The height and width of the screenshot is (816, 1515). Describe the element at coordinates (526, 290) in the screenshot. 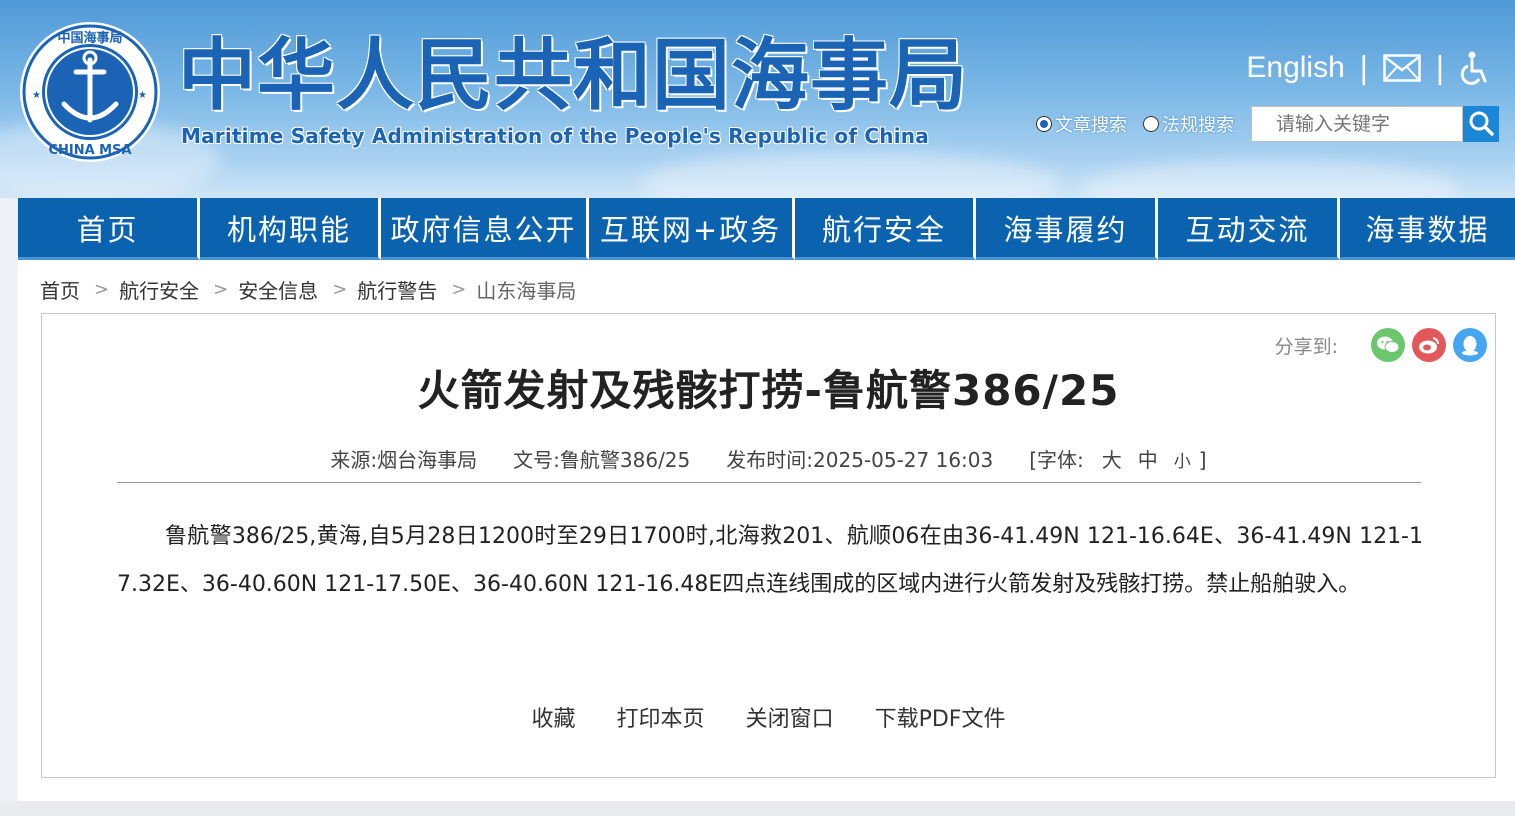

I see `breadcrumb-current: 山东海事局` at that location.